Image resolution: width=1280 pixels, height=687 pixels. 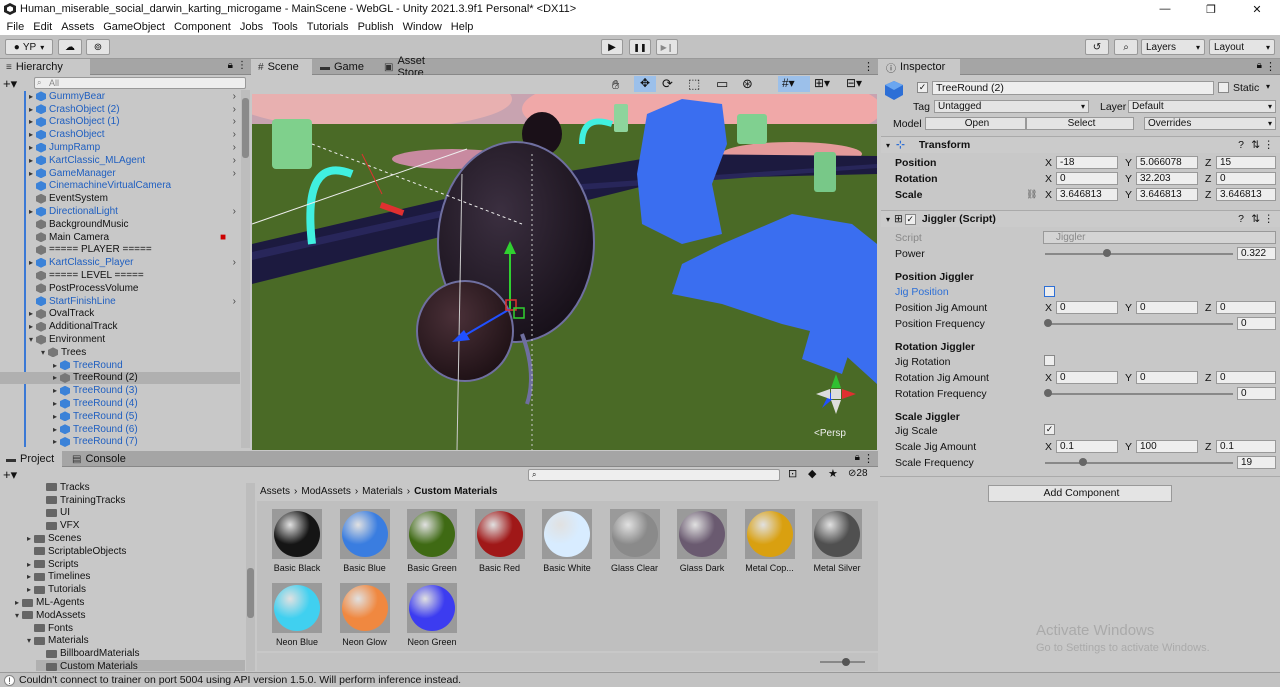 What do you see at coordinates (120, 122) in the screenshot?
I see `hierarchy-row: ▸ CrashObject (1) ›` at bounding box center [120, 122].